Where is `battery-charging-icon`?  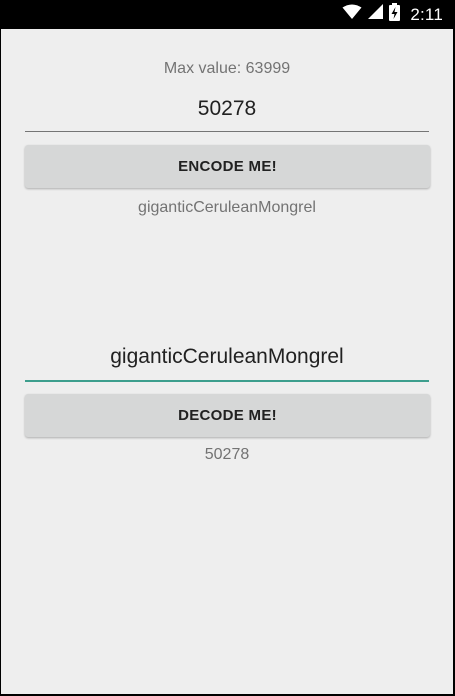
battery-charging-icon is located at coordinates (395, 14).